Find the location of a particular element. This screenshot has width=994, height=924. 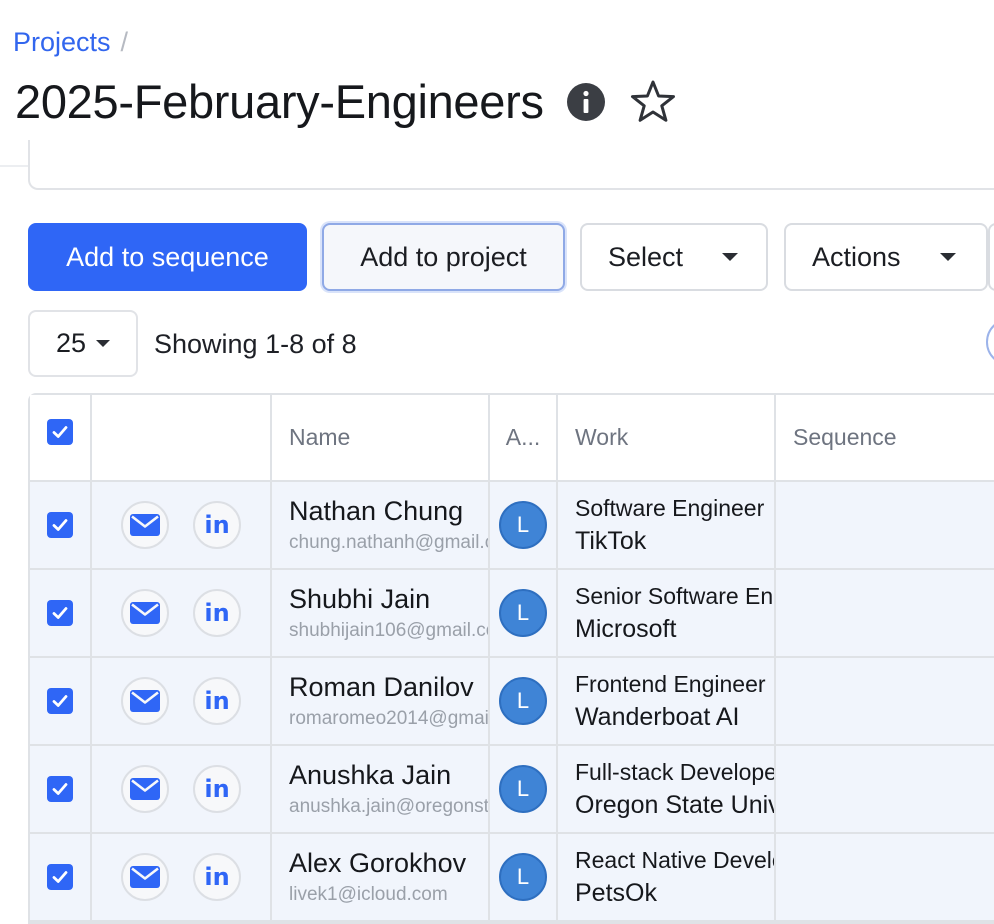

person-name: Roman Danilov is located at coordinates (381, 687).